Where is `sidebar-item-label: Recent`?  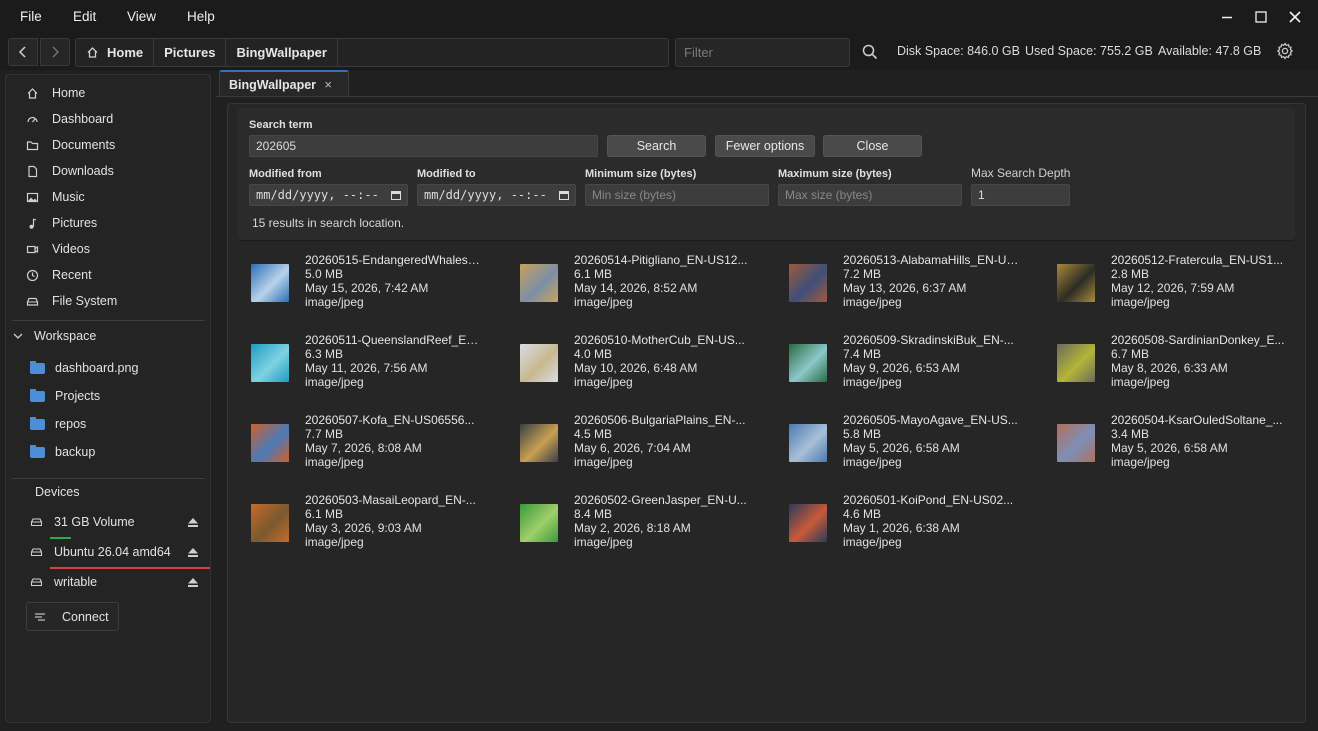 sidebar-item-label: Recent is located at coordinates (72, 275).